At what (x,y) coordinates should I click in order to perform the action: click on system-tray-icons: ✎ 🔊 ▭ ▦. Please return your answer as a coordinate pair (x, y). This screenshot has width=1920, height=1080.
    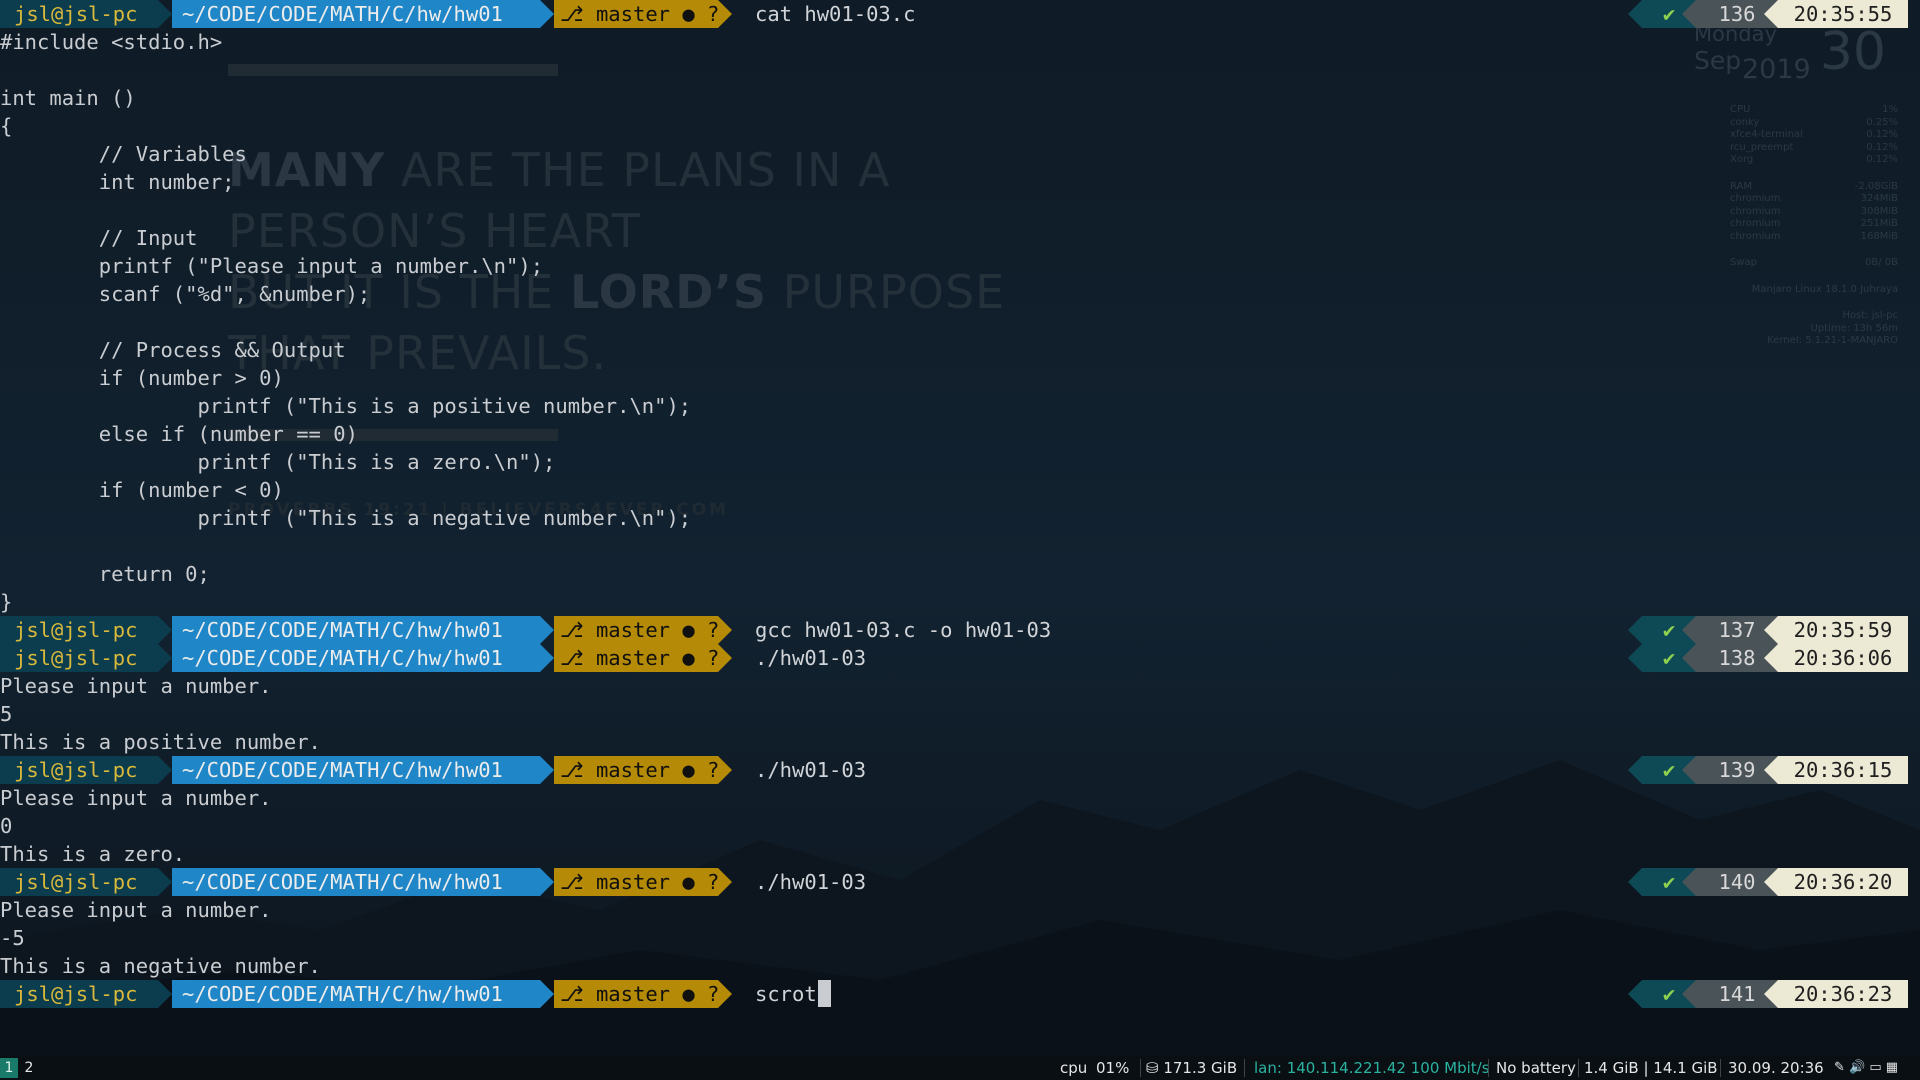
    Looking at the image, I should click on (1866, 1068).